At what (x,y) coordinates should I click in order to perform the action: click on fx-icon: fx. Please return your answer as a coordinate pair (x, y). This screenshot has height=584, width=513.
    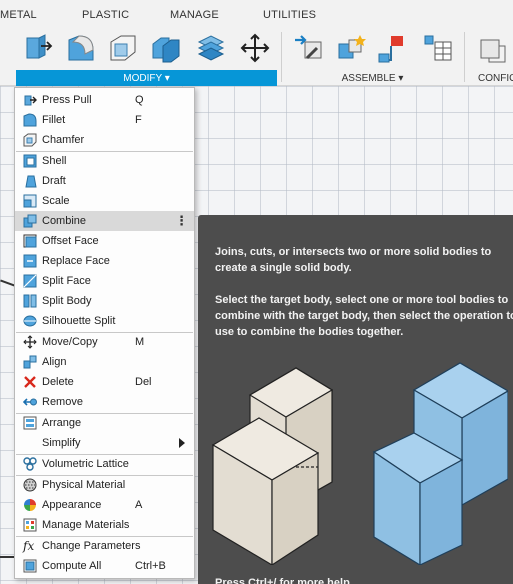
    Looking at the image, I should click on (30, 546).